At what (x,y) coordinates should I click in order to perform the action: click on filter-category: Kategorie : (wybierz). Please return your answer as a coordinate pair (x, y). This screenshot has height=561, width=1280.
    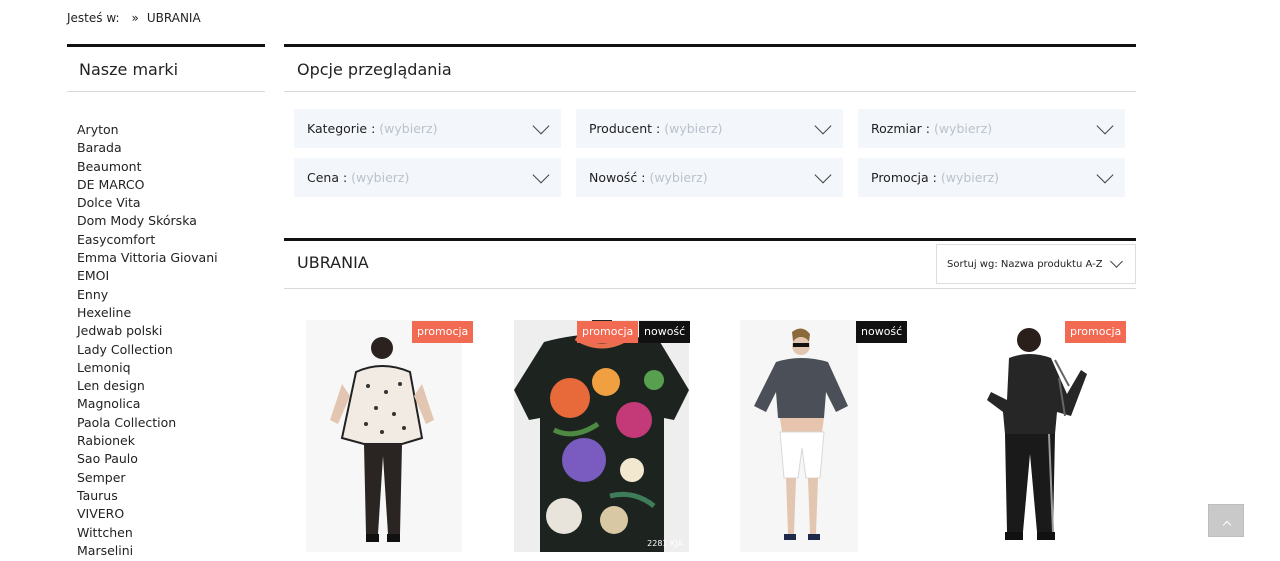
    Looking at the image, I should click on (427, 128).